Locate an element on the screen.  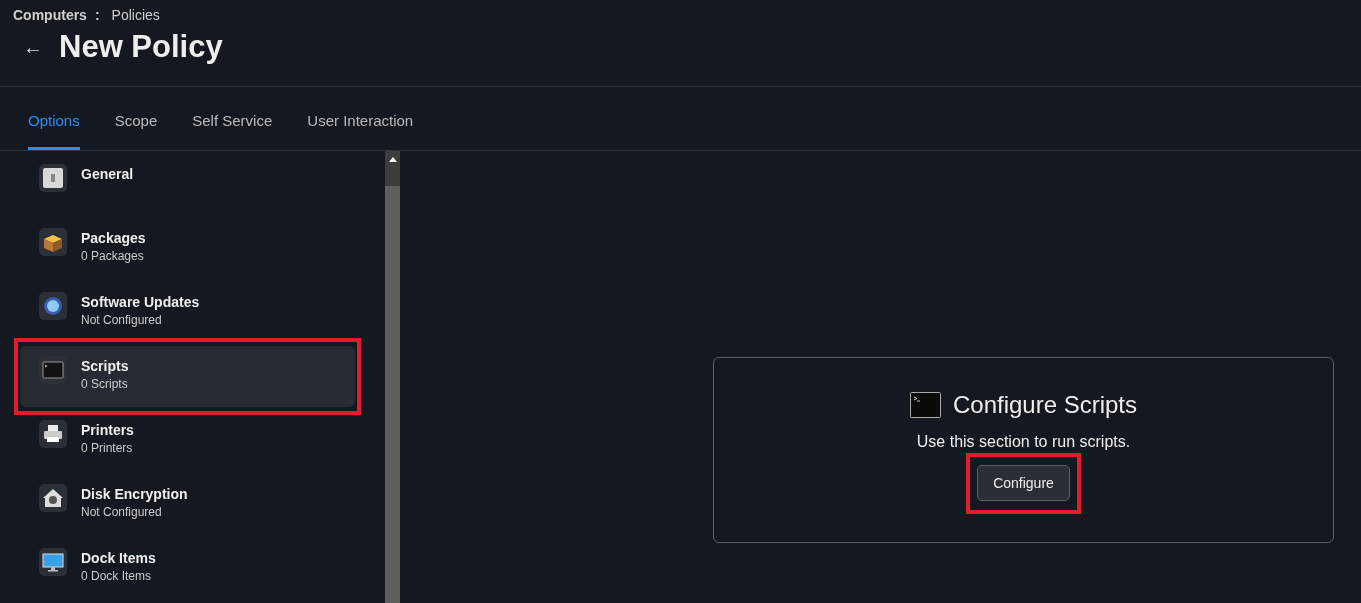
printer-icon is located at coordinates (53, 434).